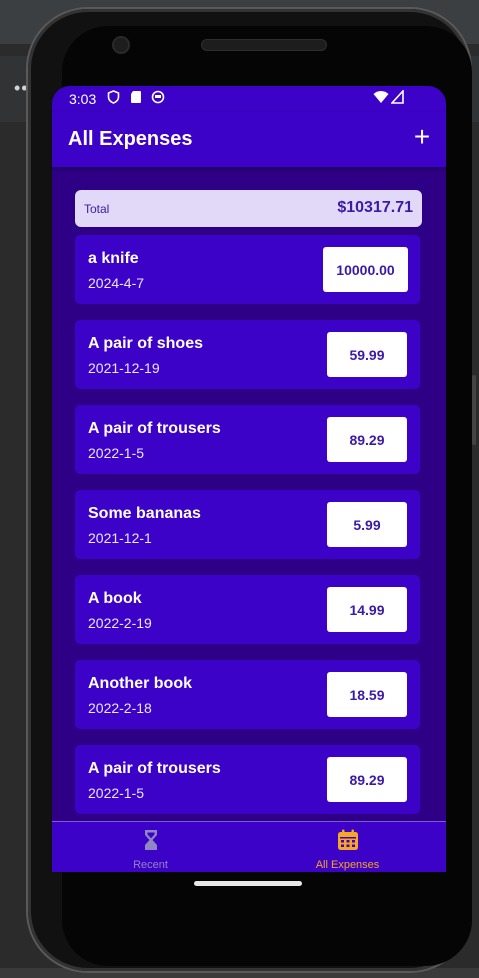 The width and height of the screenshot is (479, 978). I want to click on expense-date: 2022-2-19, so click(120, 623).